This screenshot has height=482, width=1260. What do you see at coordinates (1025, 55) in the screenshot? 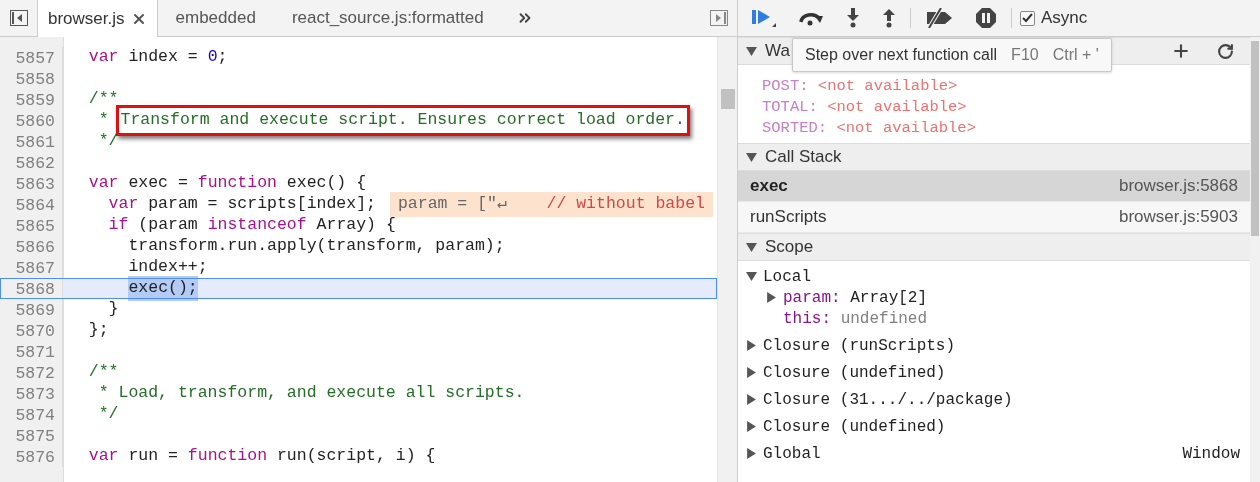
I see `tooltip-shortcut: F10` at bounding box center [1025, 55].